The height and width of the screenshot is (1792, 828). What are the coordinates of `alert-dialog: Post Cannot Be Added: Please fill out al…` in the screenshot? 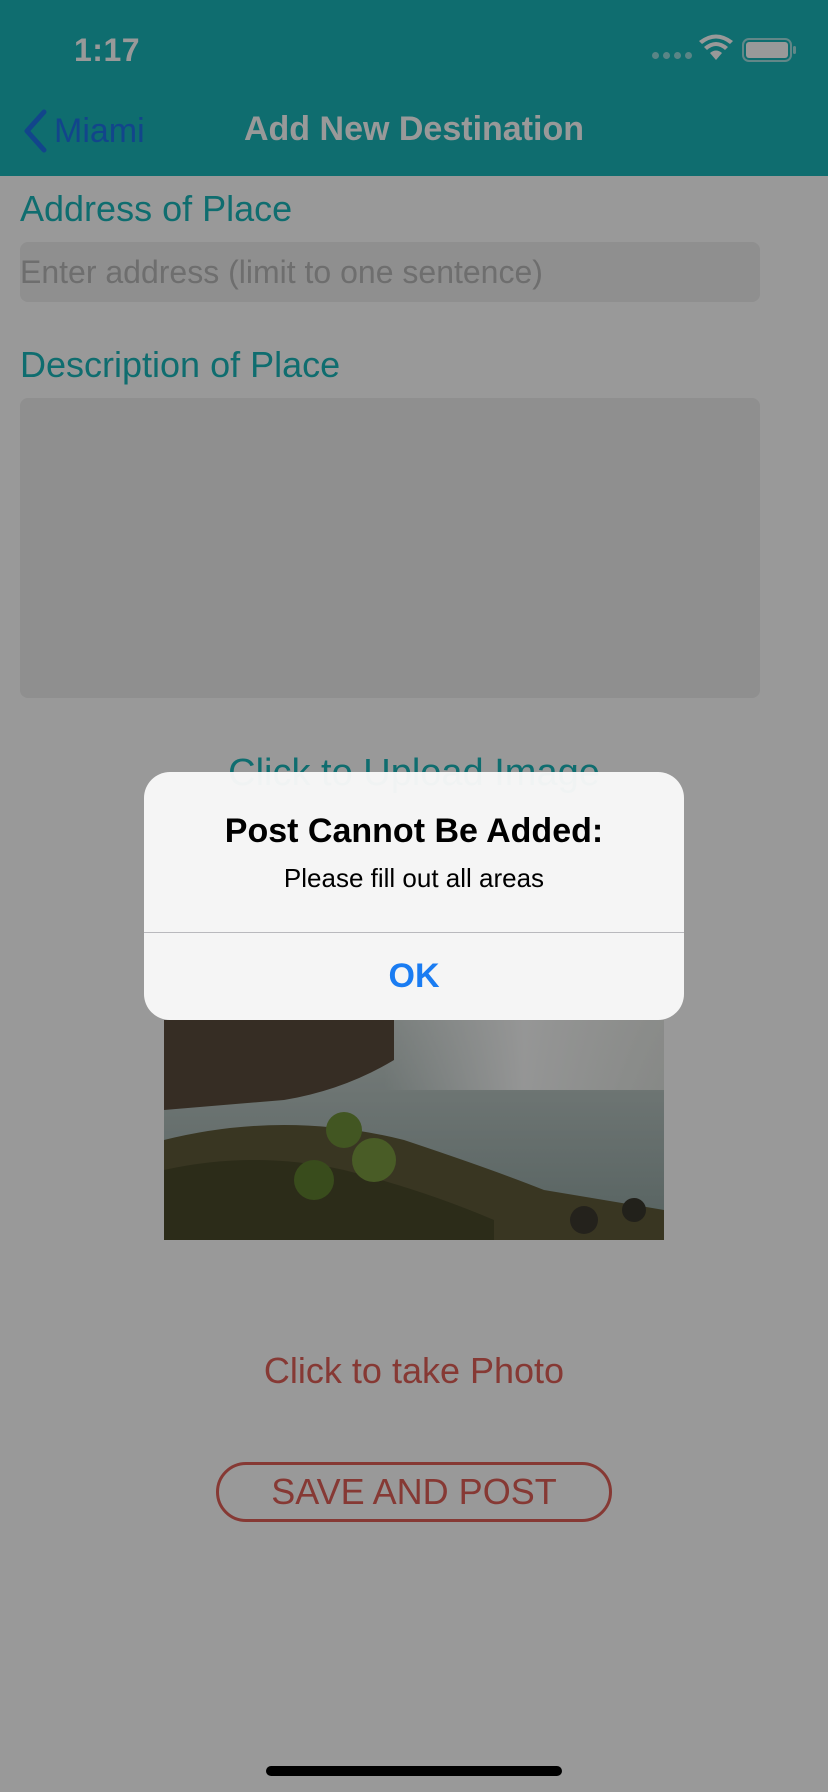 It's located at (414, 896).